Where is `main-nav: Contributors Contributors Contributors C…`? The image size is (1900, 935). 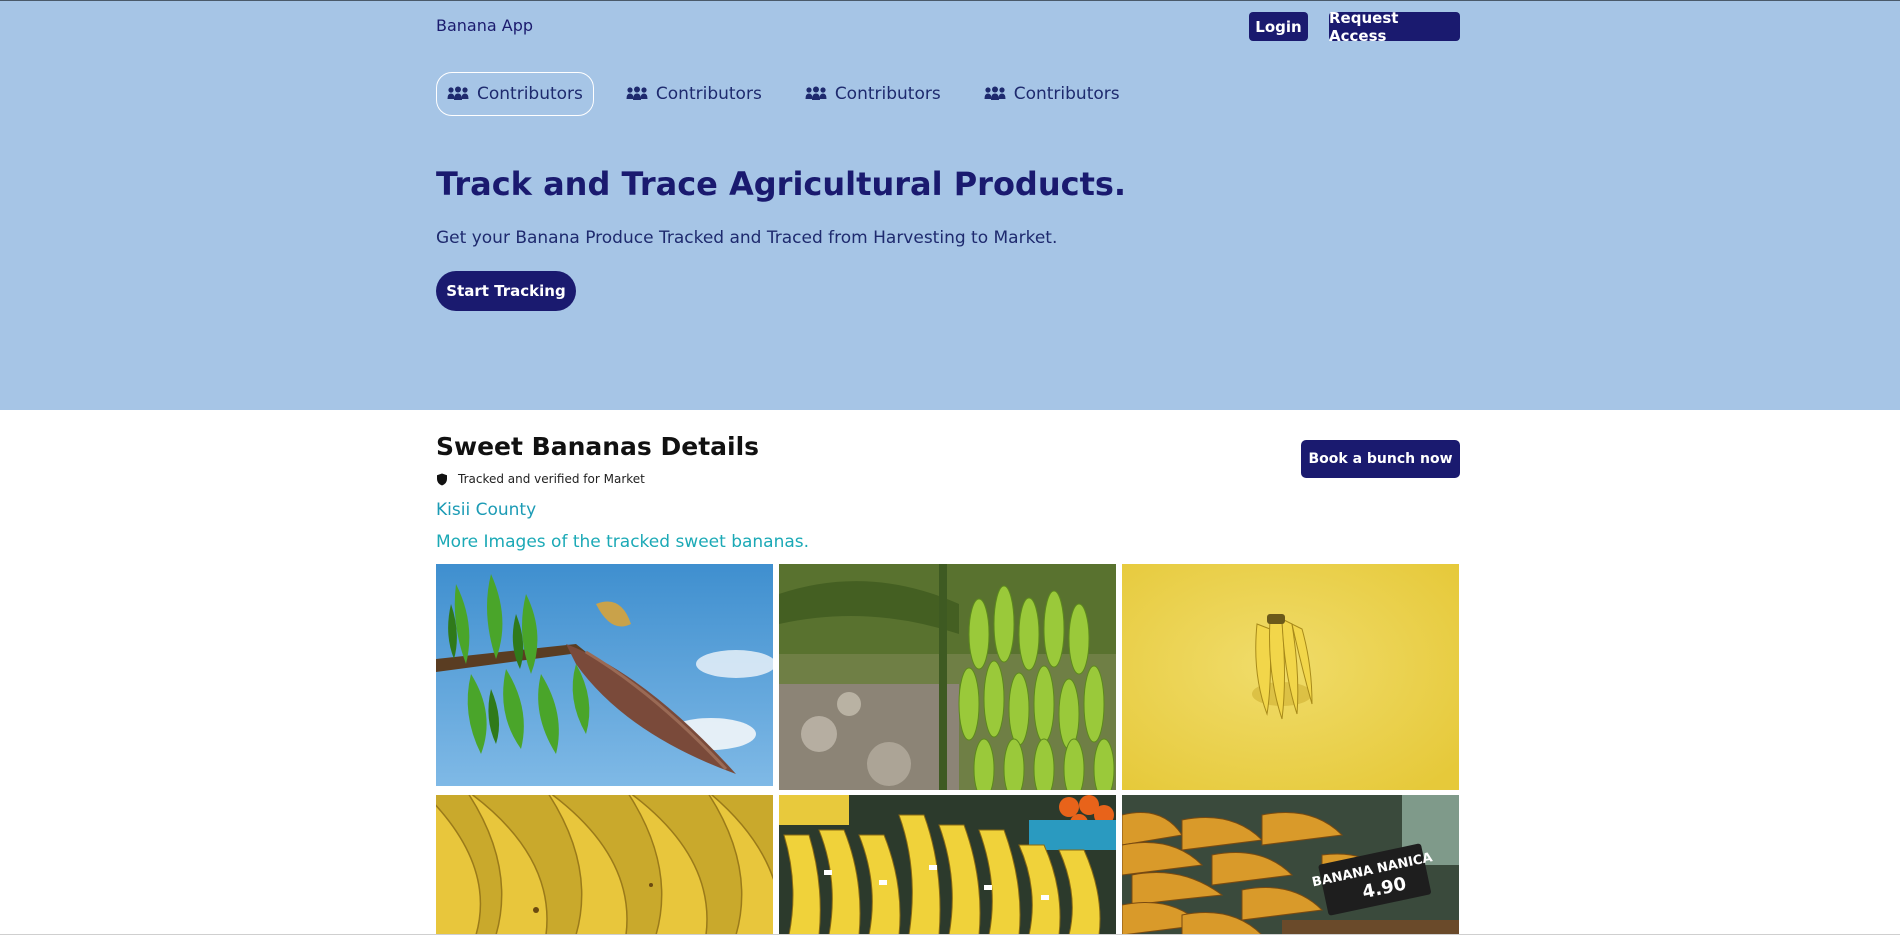 main-nav: Contributors Contributors Contributors C… is located at coordinates (794, 94).